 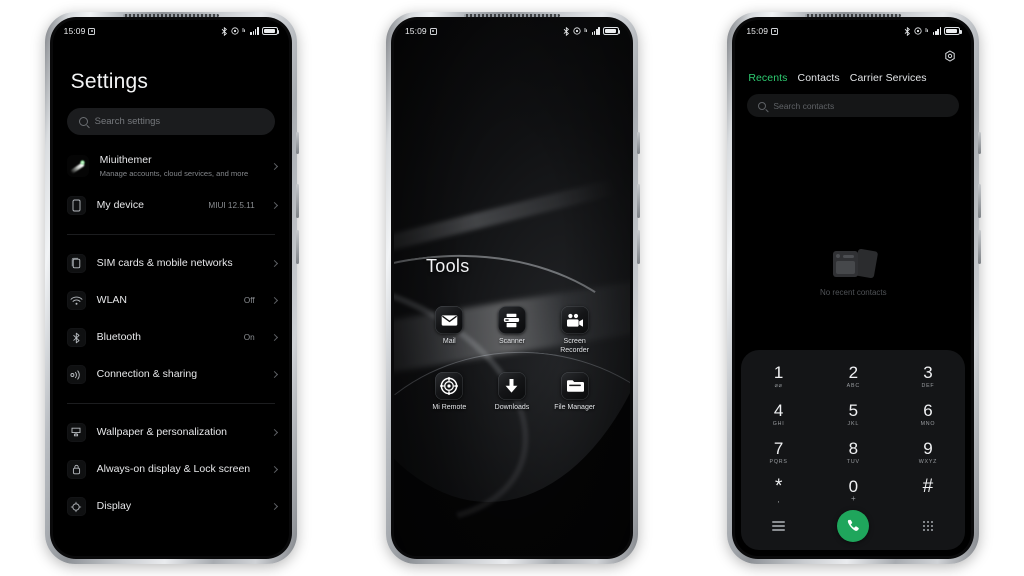 I want to click on sidebar-item-lock-screen: Always-on display & Lock screen, so click(x=171, y=469).